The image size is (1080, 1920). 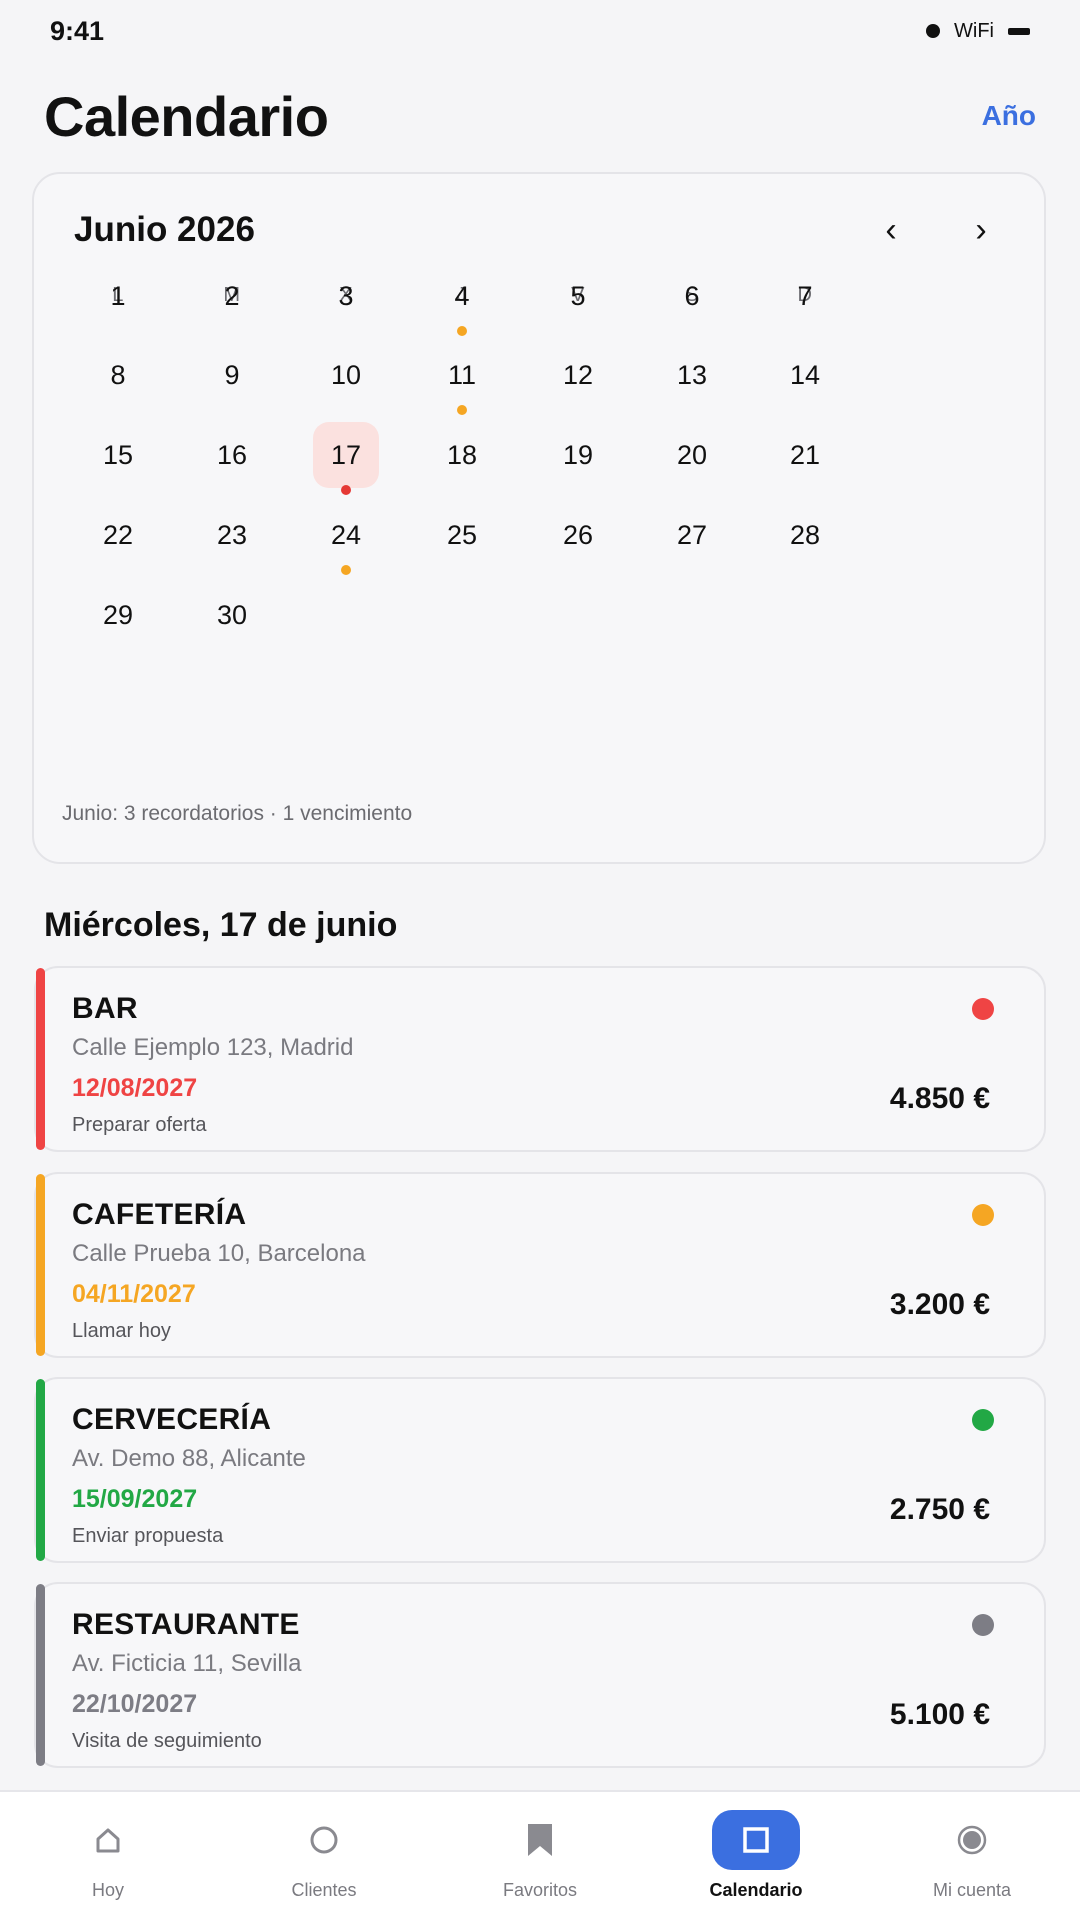 I want to click on circle-icon, so click(x=324, y=1840).